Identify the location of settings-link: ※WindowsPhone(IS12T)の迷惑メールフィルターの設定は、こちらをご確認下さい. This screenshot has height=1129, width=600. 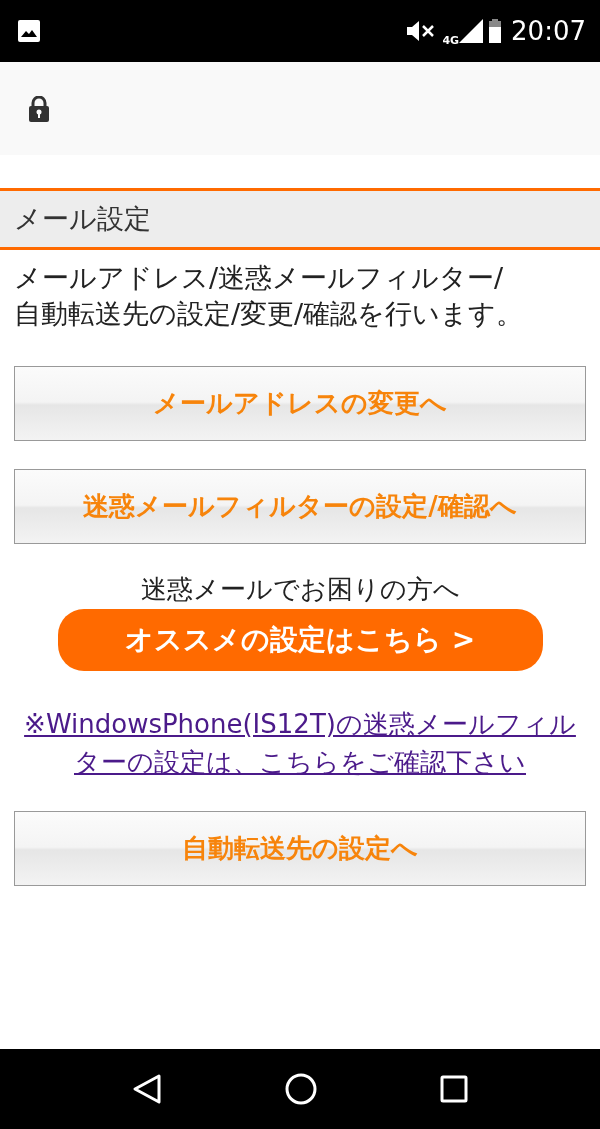
(300, 743).